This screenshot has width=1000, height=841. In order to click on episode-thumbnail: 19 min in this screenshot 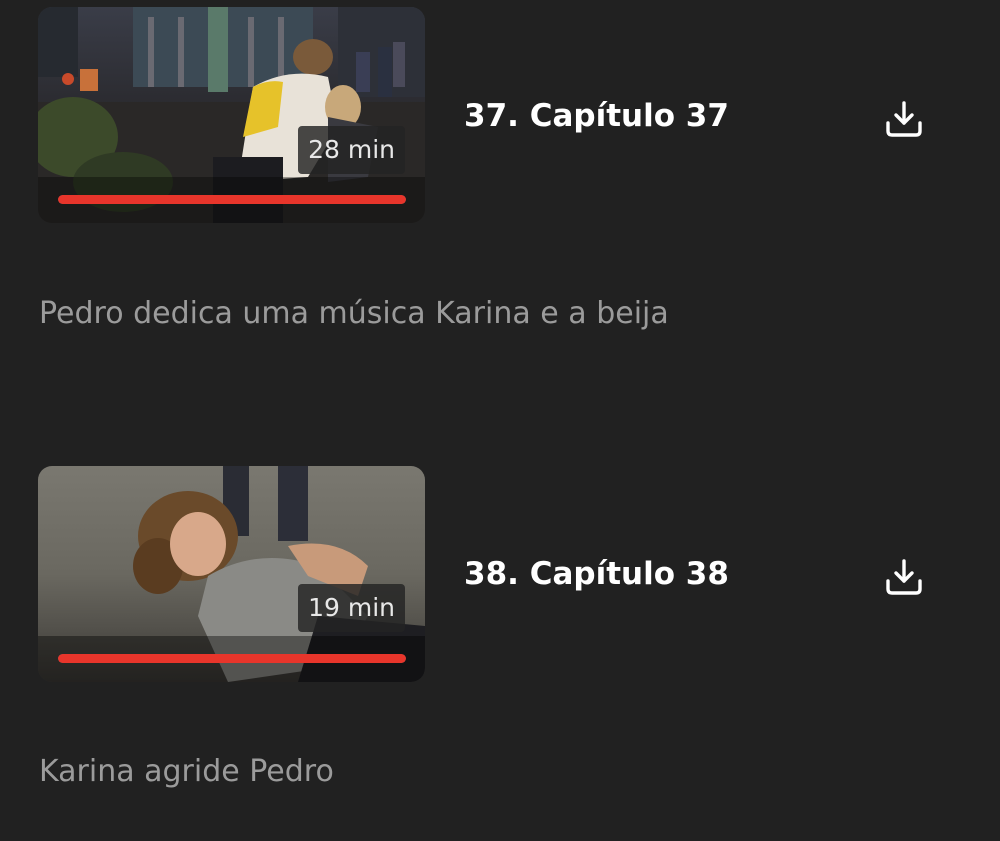, I will do `click(231, 574)`.